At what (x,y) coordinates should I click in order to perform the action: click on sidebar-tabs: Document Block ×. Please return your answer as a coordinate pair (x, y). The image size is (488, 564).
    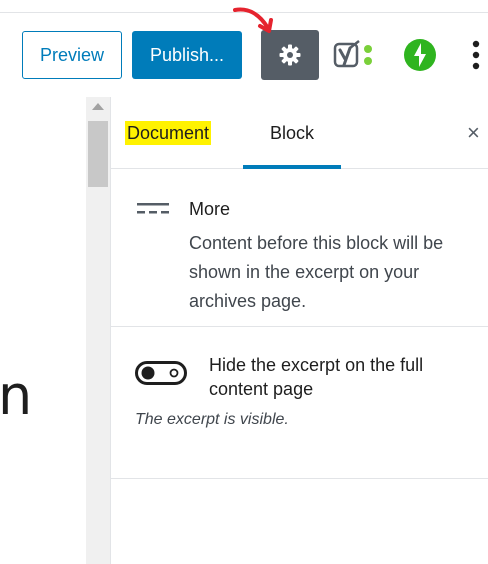
    Looking at the image, I should click on (299, 133).